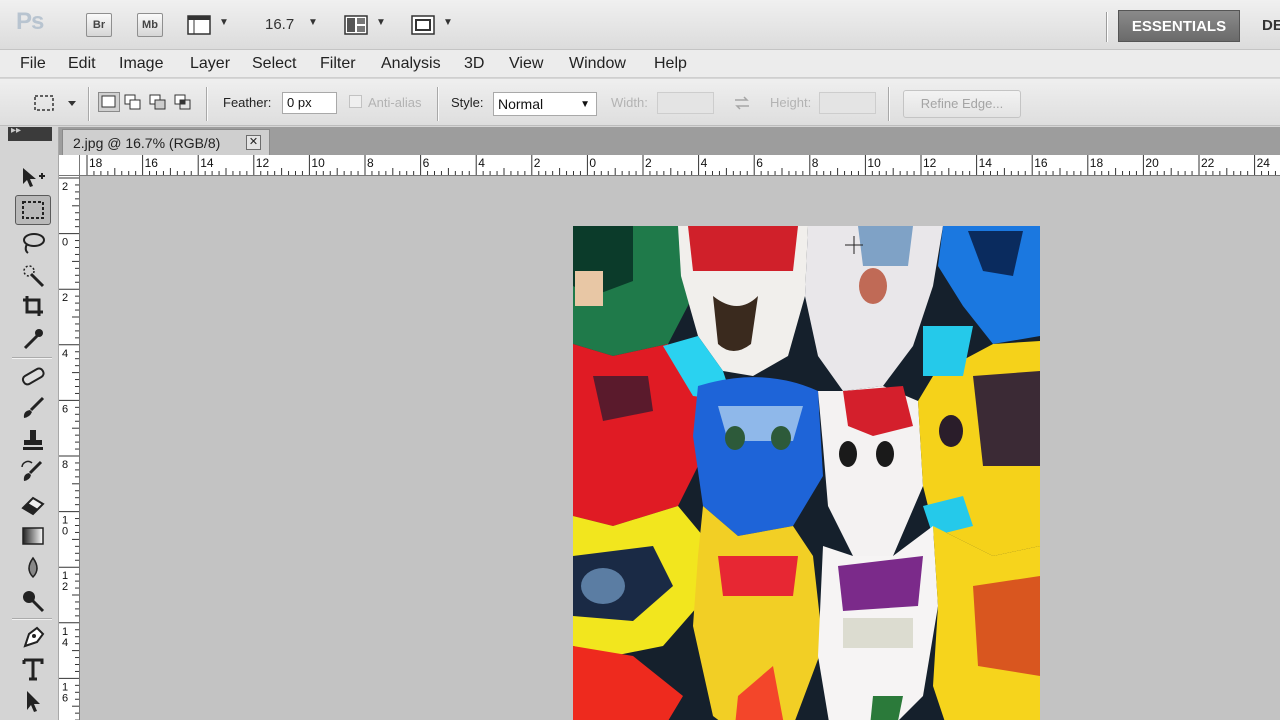  Describe the element at coordinates (33, 307) in the screenshot. I see `crop-tool` at that location.